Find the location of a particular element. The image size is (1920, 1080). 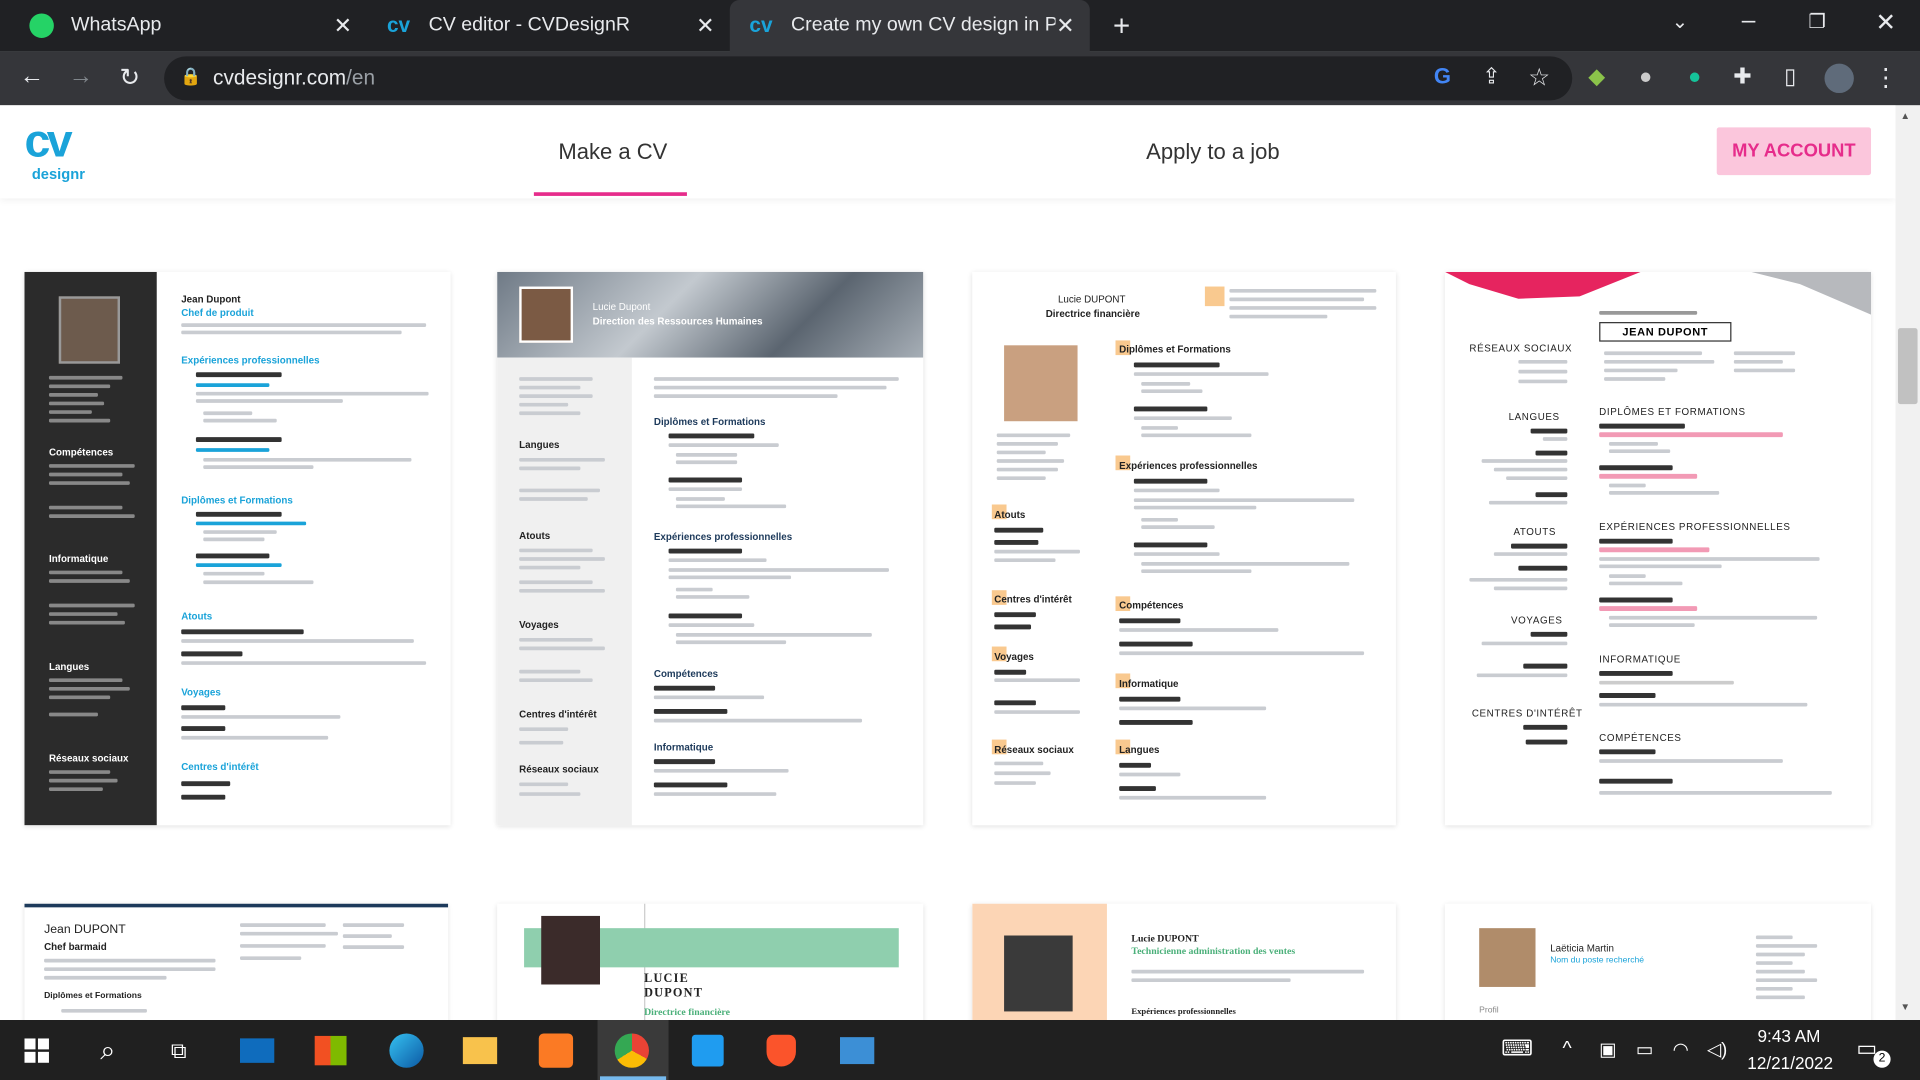

cv-template-card-6: LUCIE DUPONT Directrice financière is located at coordinates (710, 961).